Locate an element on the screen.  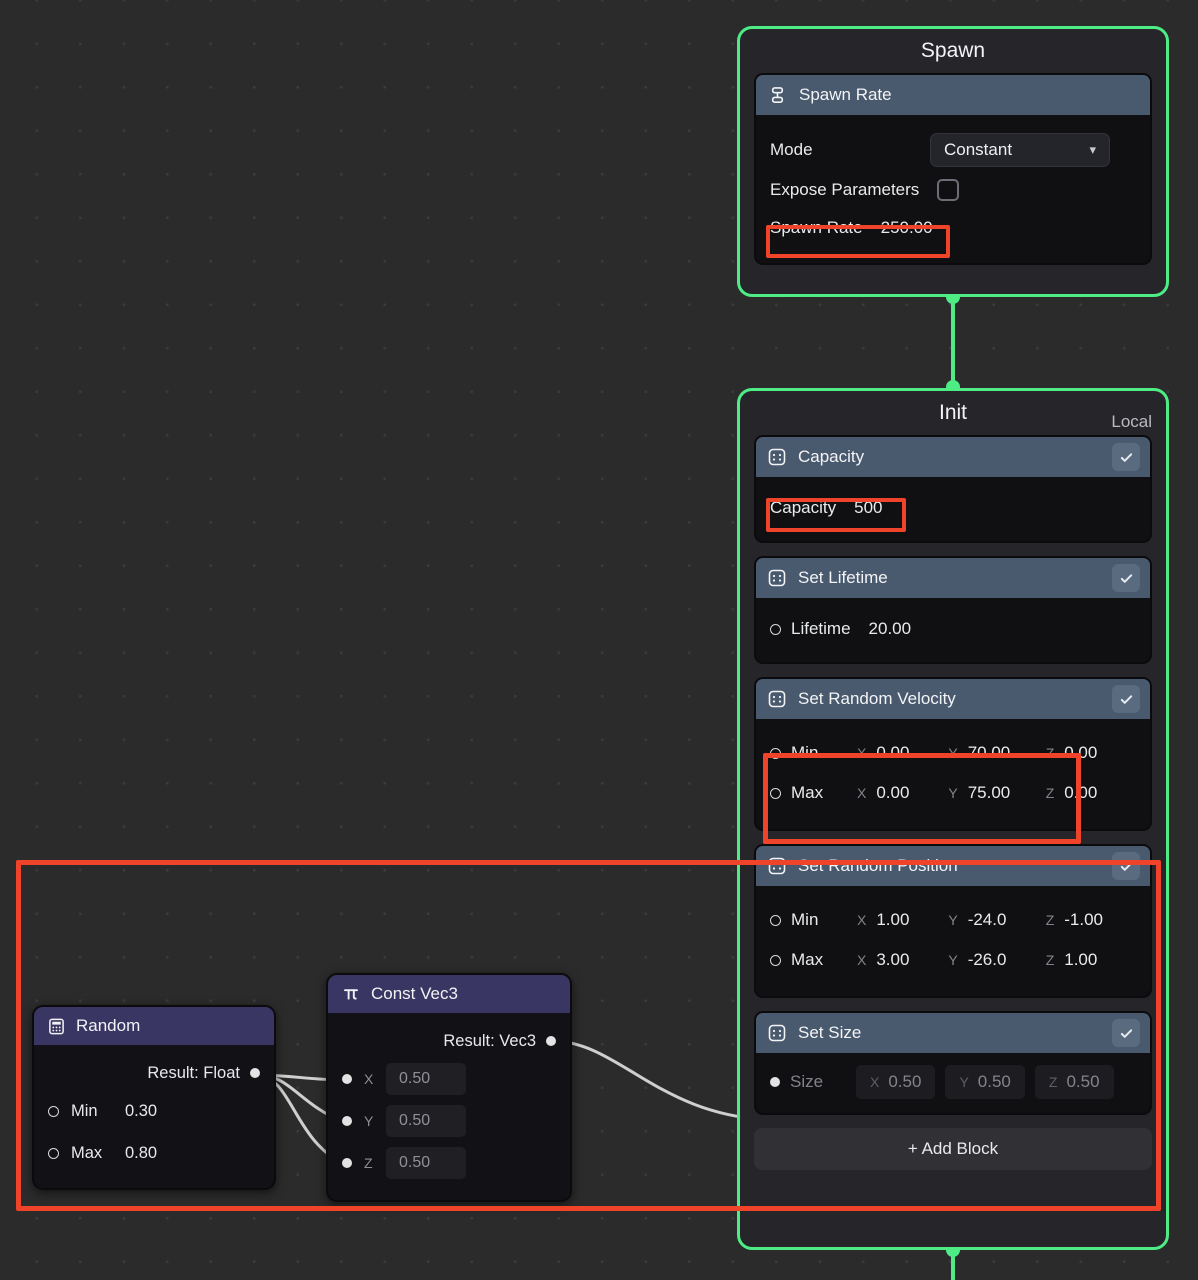
add-block-button: + Add Block is located at coordinates (953, 1149).